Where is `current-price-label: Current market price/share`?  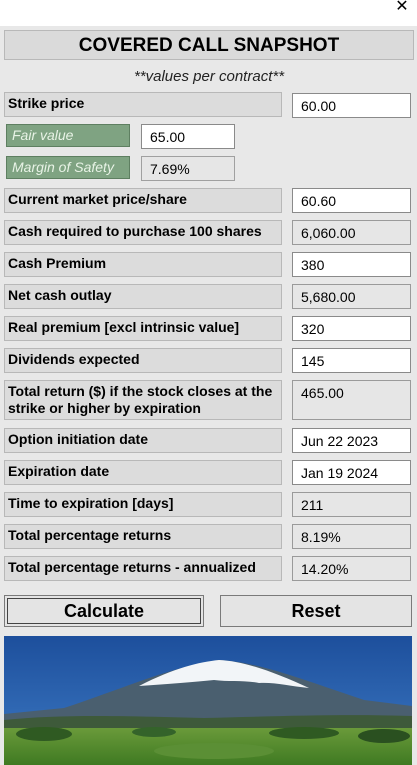 current-price-label: Current market price/share is located at coordinates (143, 200).